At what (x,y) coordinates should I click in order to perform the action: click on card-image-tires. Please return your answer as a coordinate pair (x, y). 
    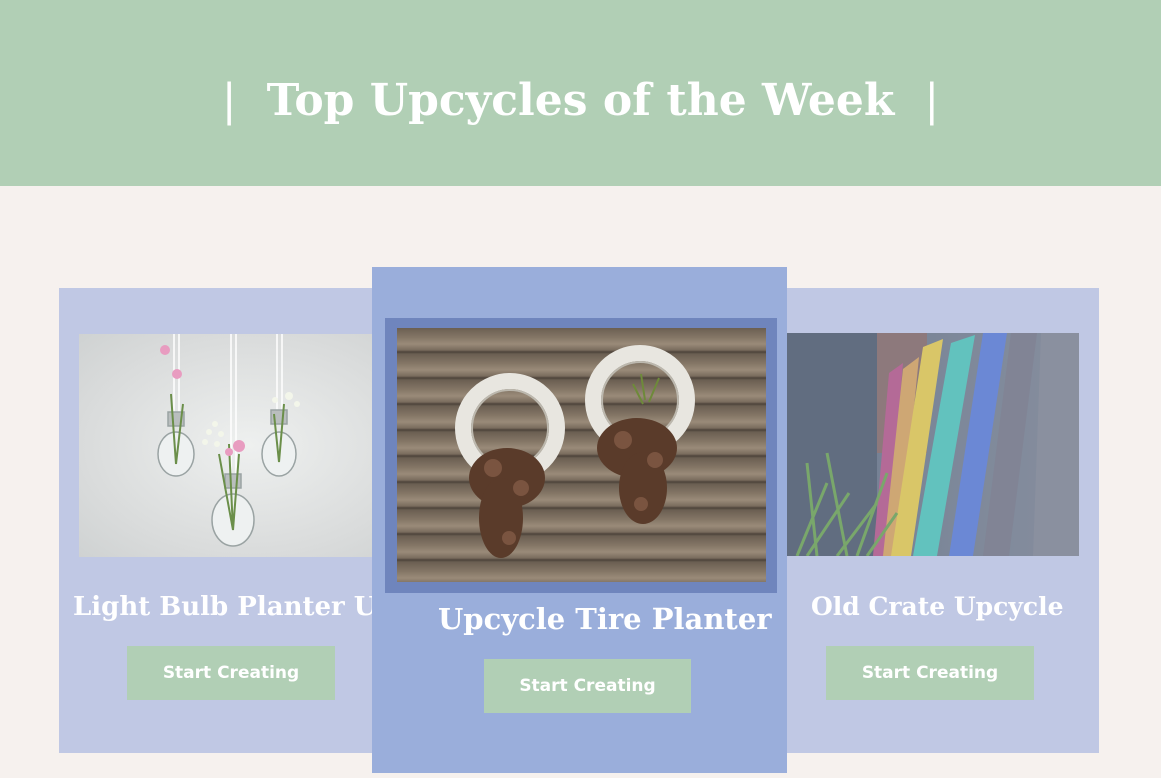
    Looking at the image, I should click on (581, 455).